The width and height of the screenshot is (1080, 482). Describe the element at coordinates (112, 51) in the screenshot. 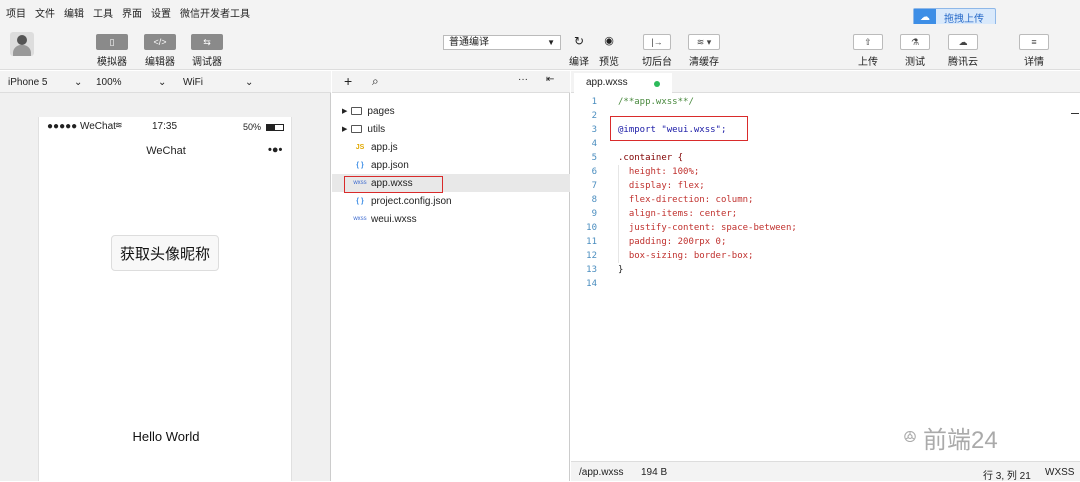

I see `simulator-toggle-button: ▯ 模拟器` at that location.